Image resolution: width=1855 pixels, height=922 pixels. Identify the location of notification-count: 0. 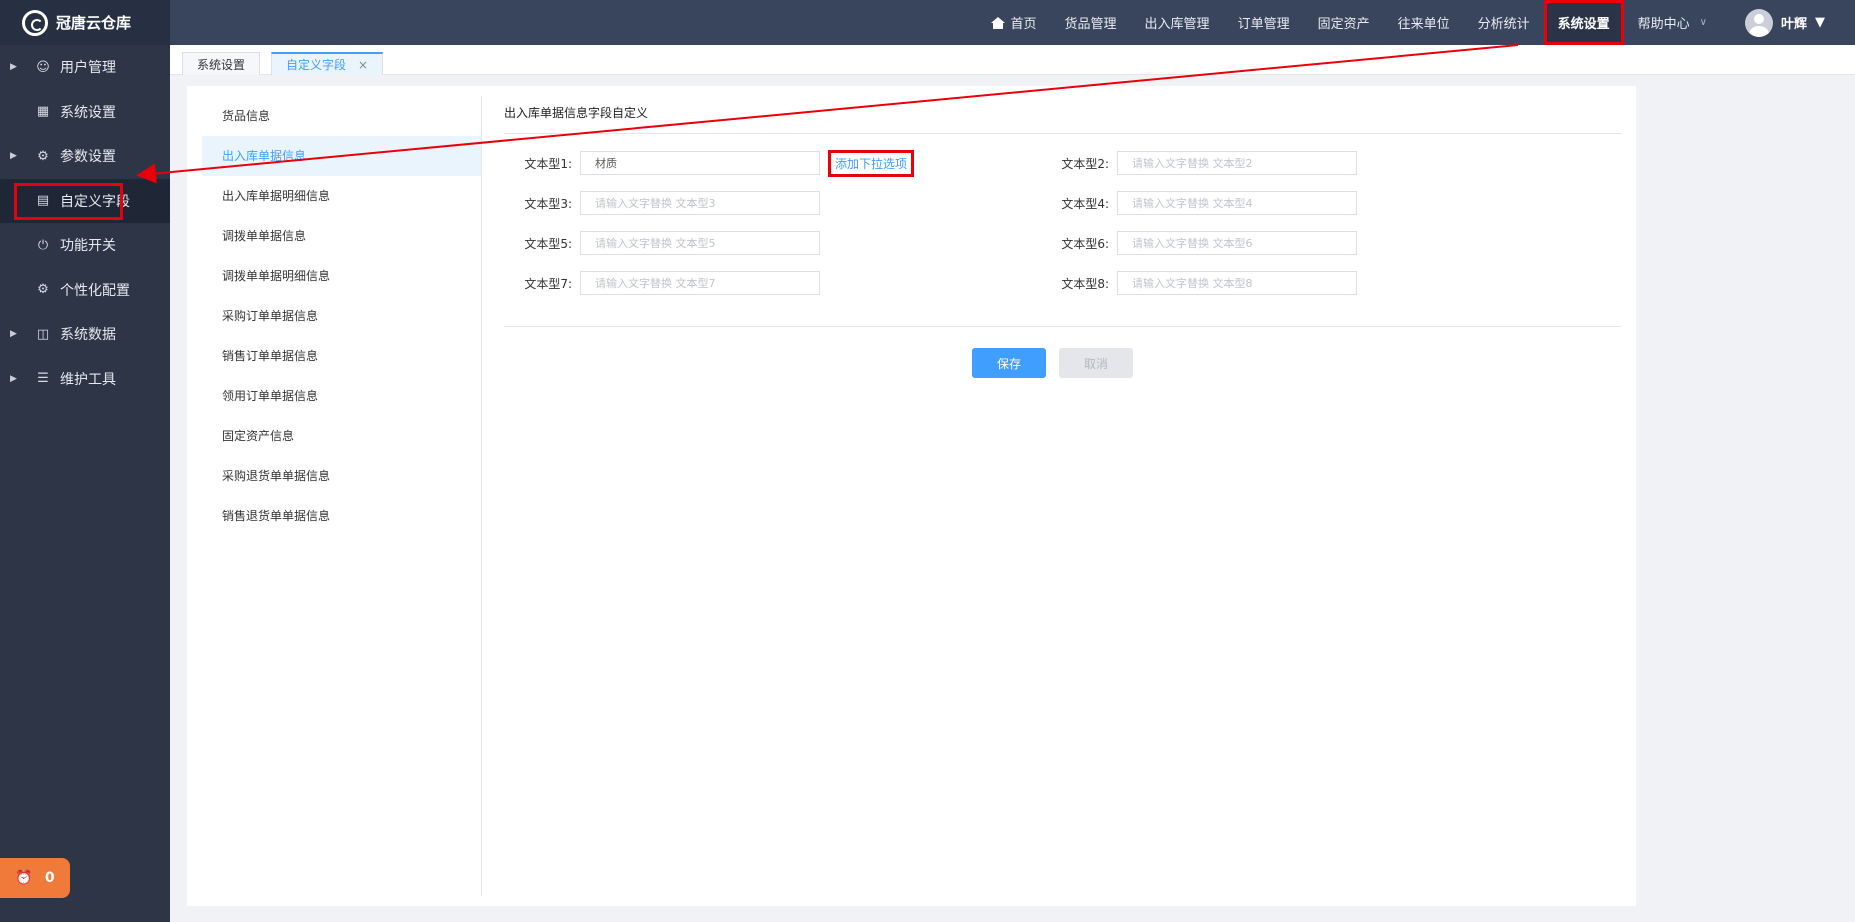
(49, 878).